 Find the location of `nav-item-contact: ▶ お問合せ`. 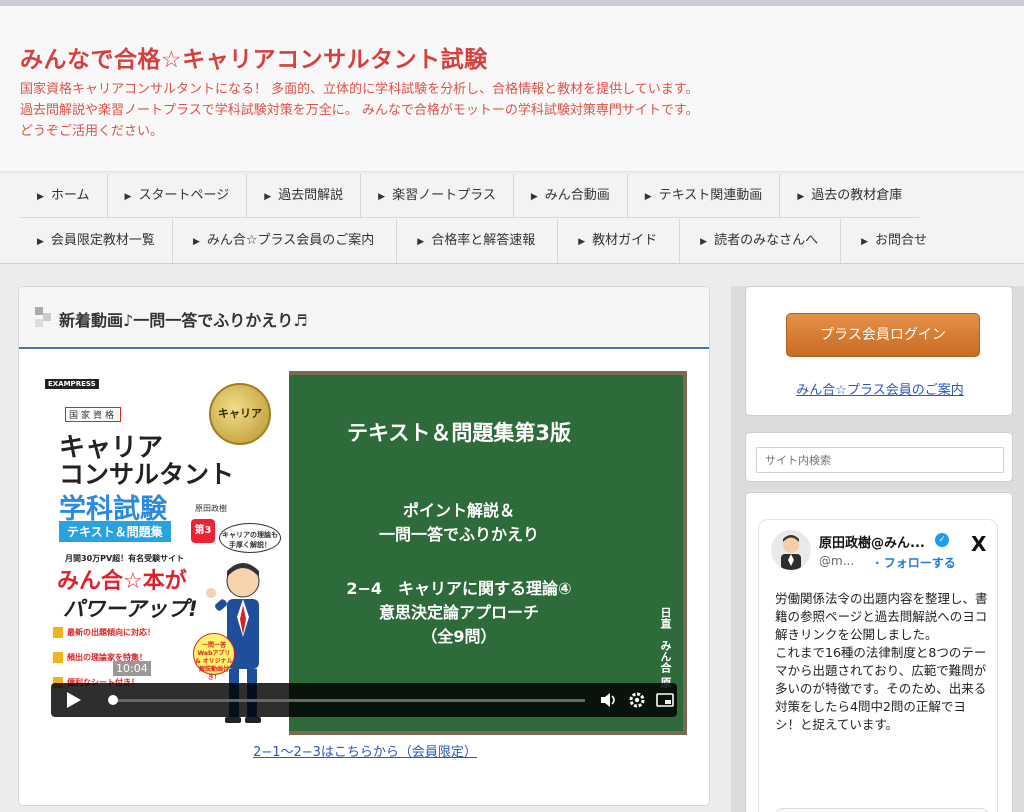

nav-item-contact: ▶ お問合せ is located at coordinates (892, 241).